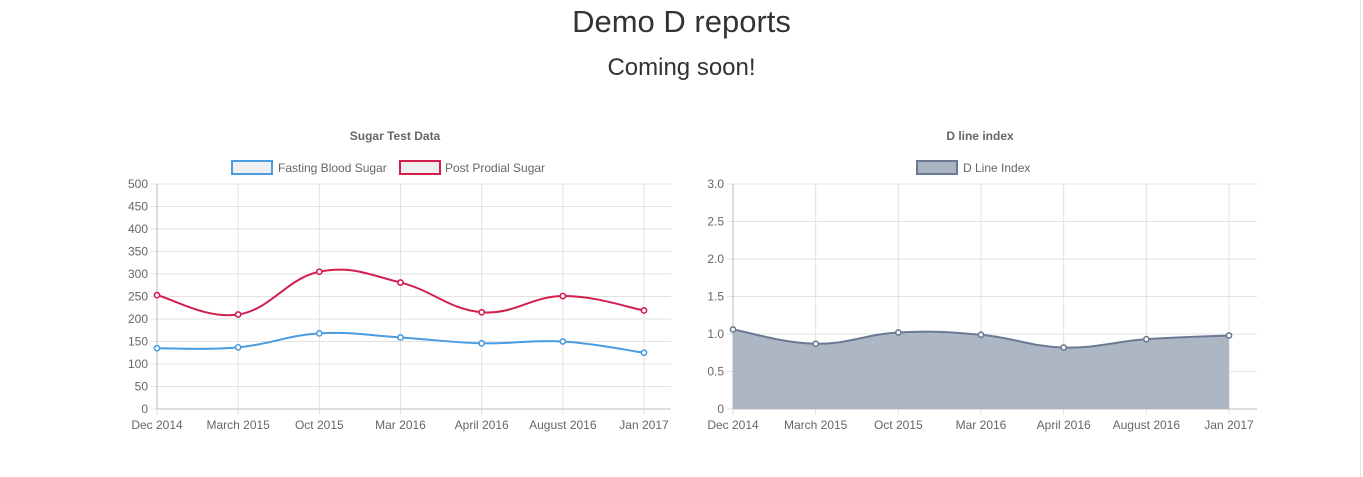 The image size is (1363, 477). Describe the element at coordinates (980, 136) in the screenshot. I see `dline-chart-title: D line index` at that location.